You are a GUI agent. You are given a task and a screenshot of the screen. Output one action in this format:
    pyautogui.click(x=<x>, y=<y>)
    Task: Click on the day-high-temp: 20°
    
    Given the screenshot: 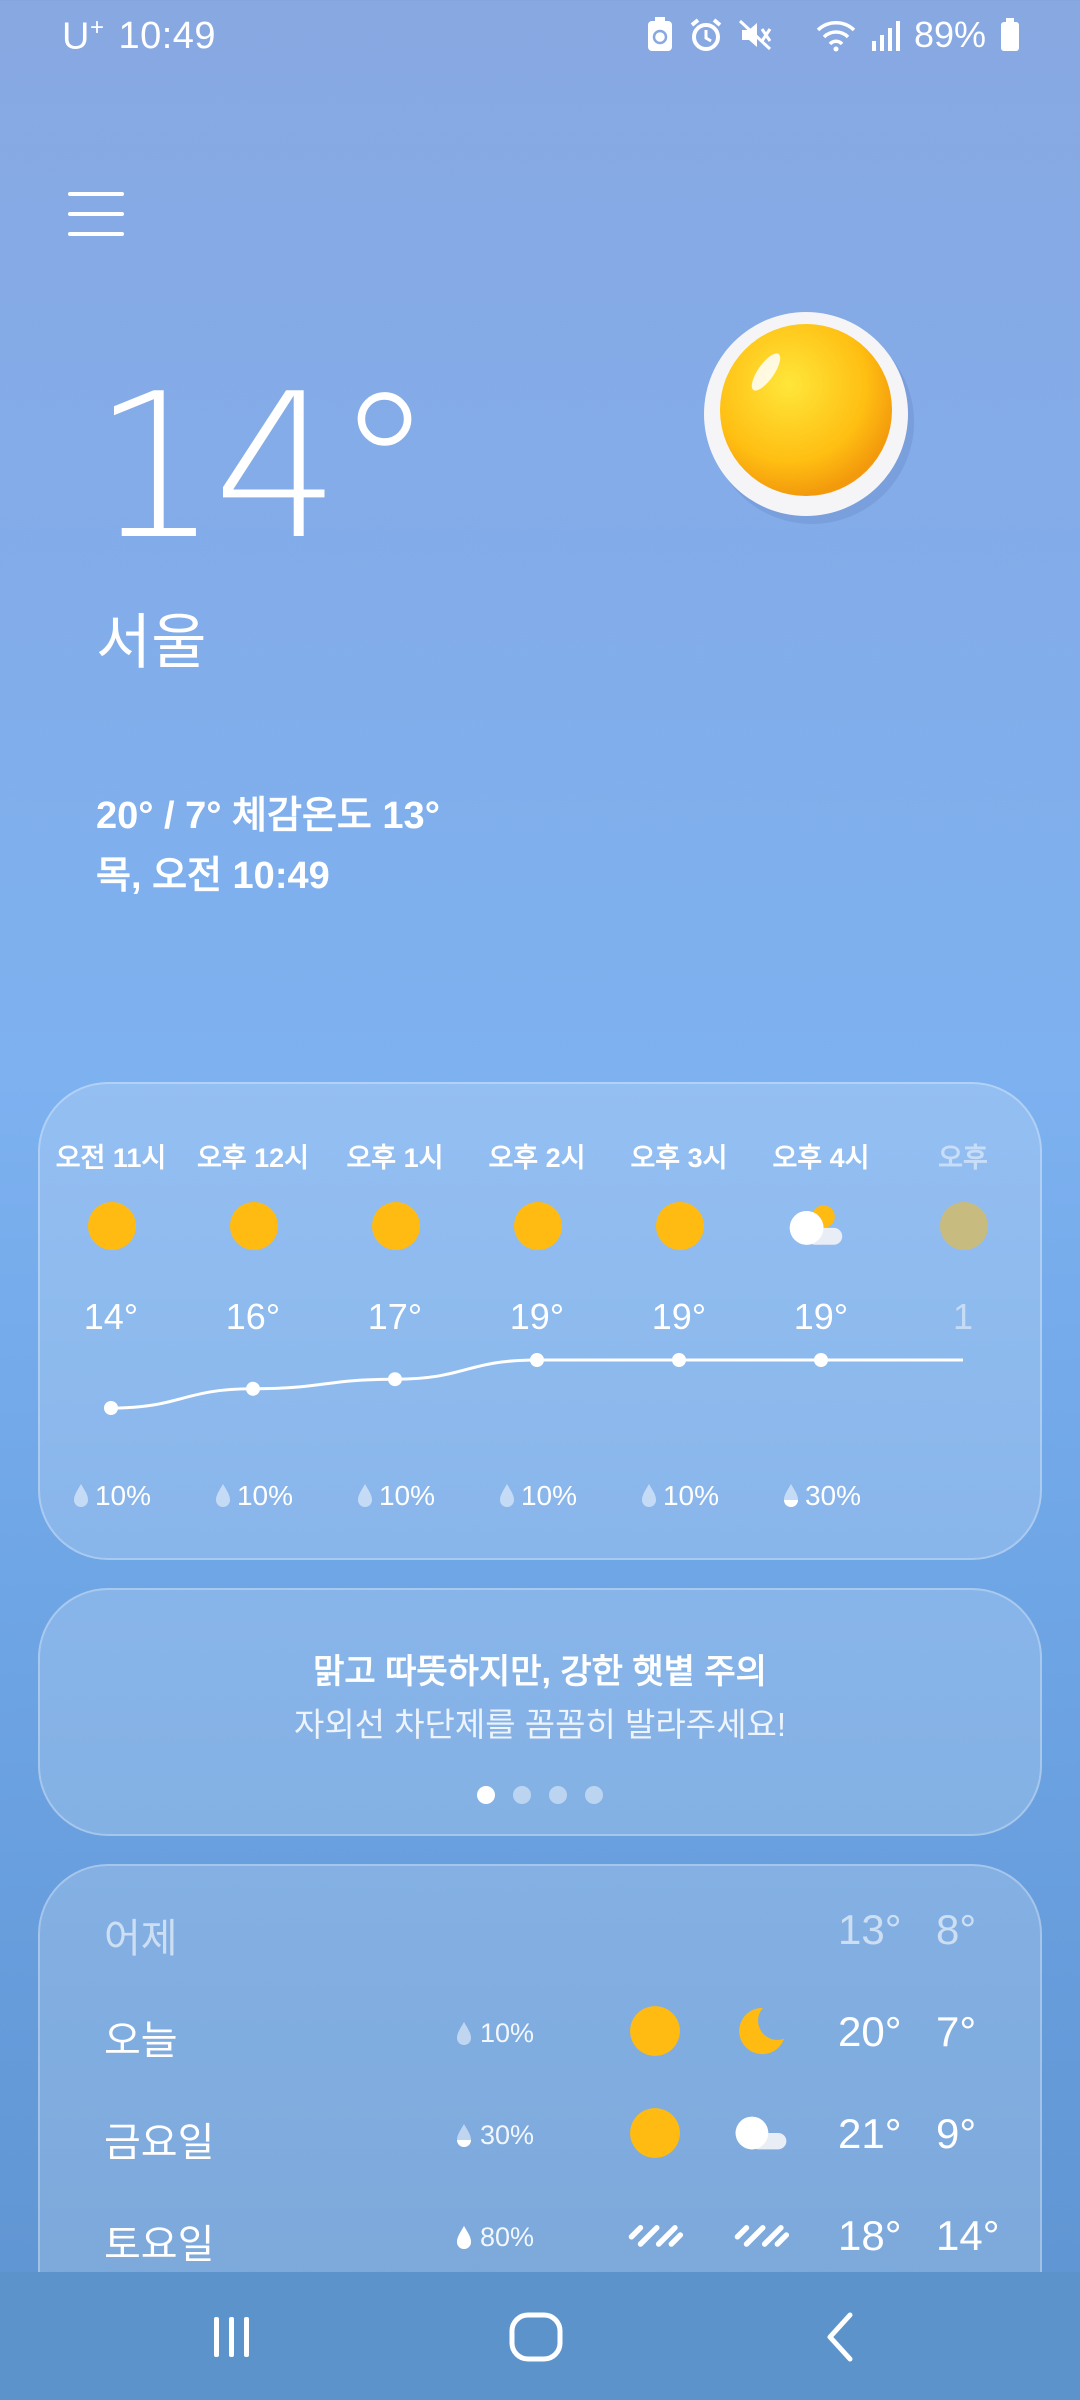 What is the action you would take?
    pyautogui.click(x=870, y=2031)
    